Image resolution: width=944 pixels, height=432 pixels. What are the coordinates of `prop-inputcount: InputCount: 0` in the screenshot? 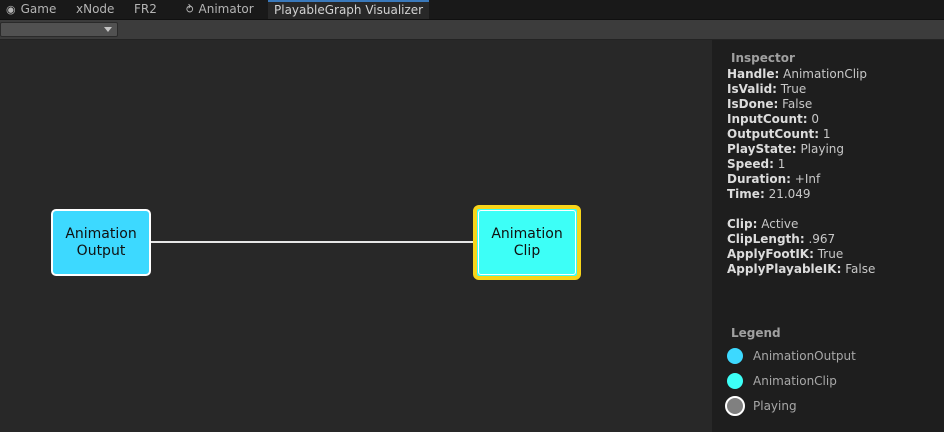 It's located at (773, 119).